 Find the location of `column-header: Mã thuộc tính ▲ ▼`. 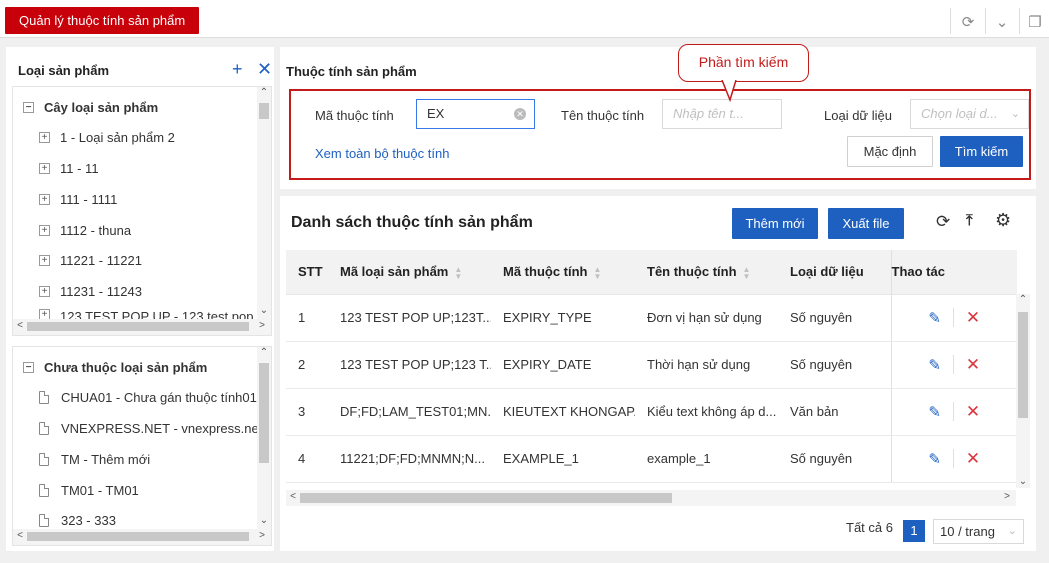

column-header: Mã thuộc tính ▲ ▼ is located at coordinates (563, 272).